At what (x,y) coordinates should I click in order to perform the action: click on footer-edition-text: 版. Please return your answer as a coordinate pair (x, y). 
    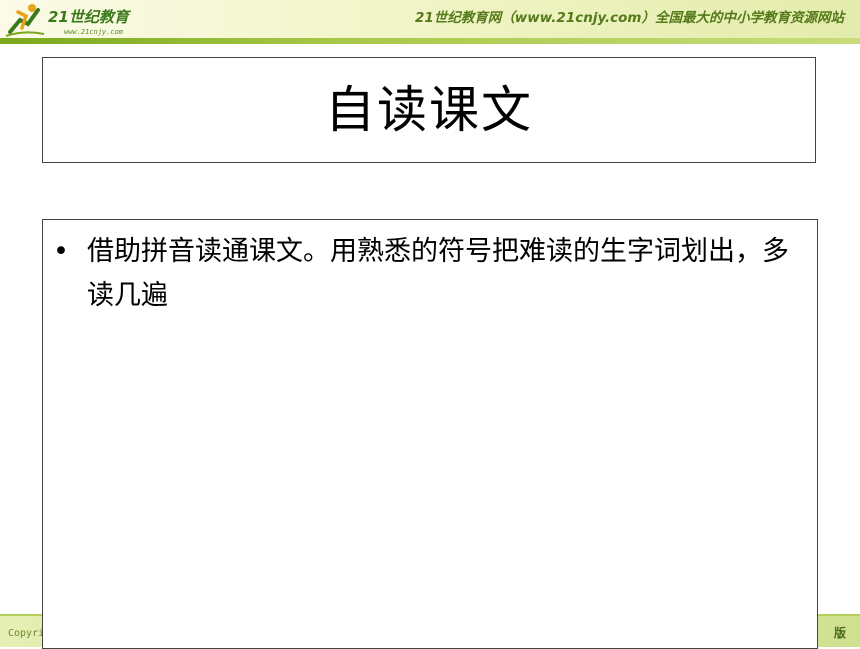
    Looking at the image, I should click on (839, 633).